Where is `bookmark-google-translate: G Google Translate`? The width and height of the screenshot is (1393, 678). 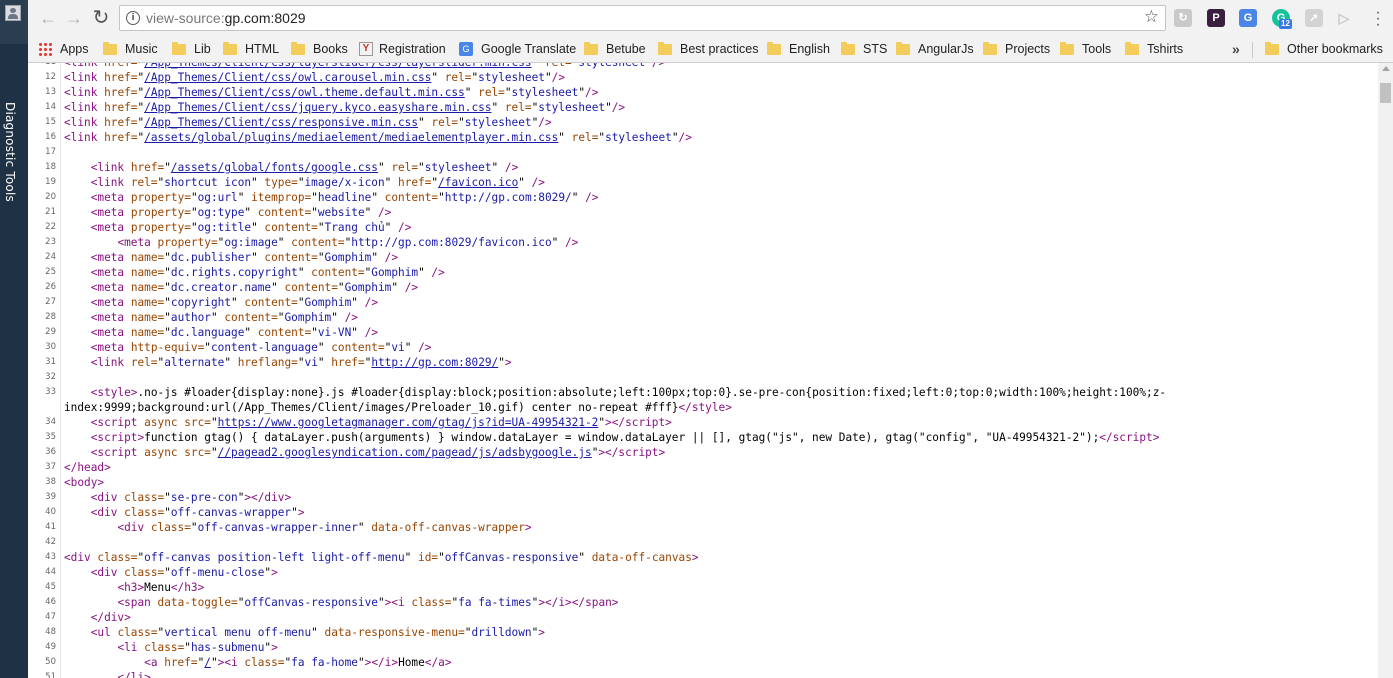 bookmark-google-translate: G Google Translate is located at coordinates (517, 49).